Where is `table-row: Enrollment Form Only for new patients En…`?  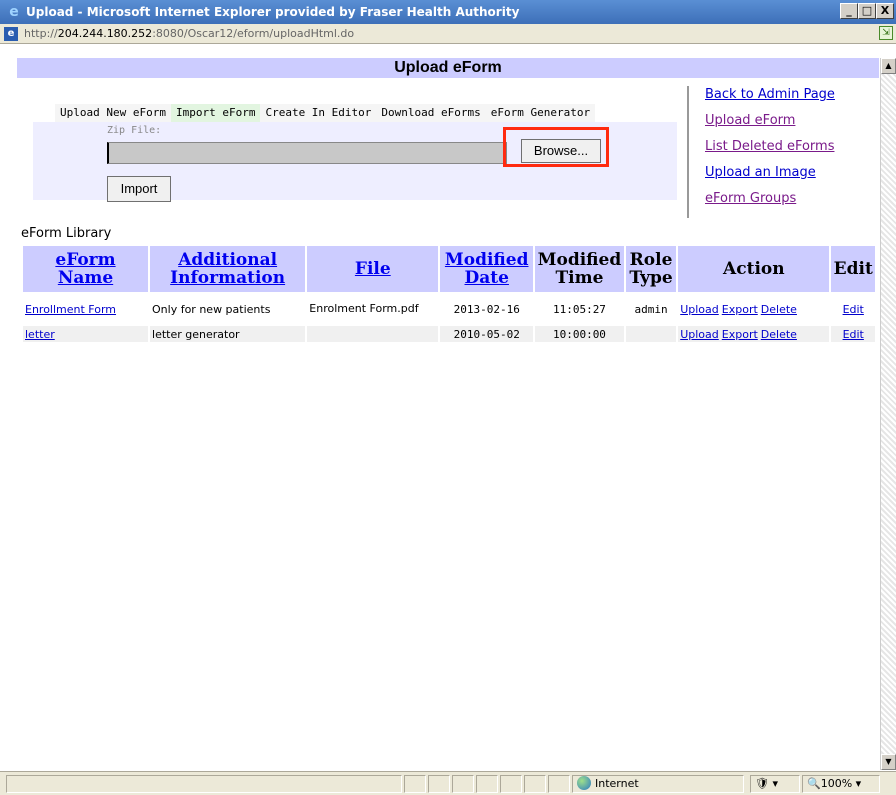 table-row: Enrollment Form Only for new patients En… is located at coordinates (449, 309).